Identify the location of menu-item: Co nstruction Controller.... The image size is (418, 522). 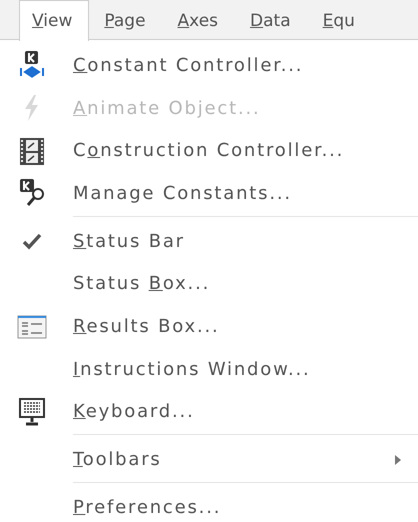
(245, 151).